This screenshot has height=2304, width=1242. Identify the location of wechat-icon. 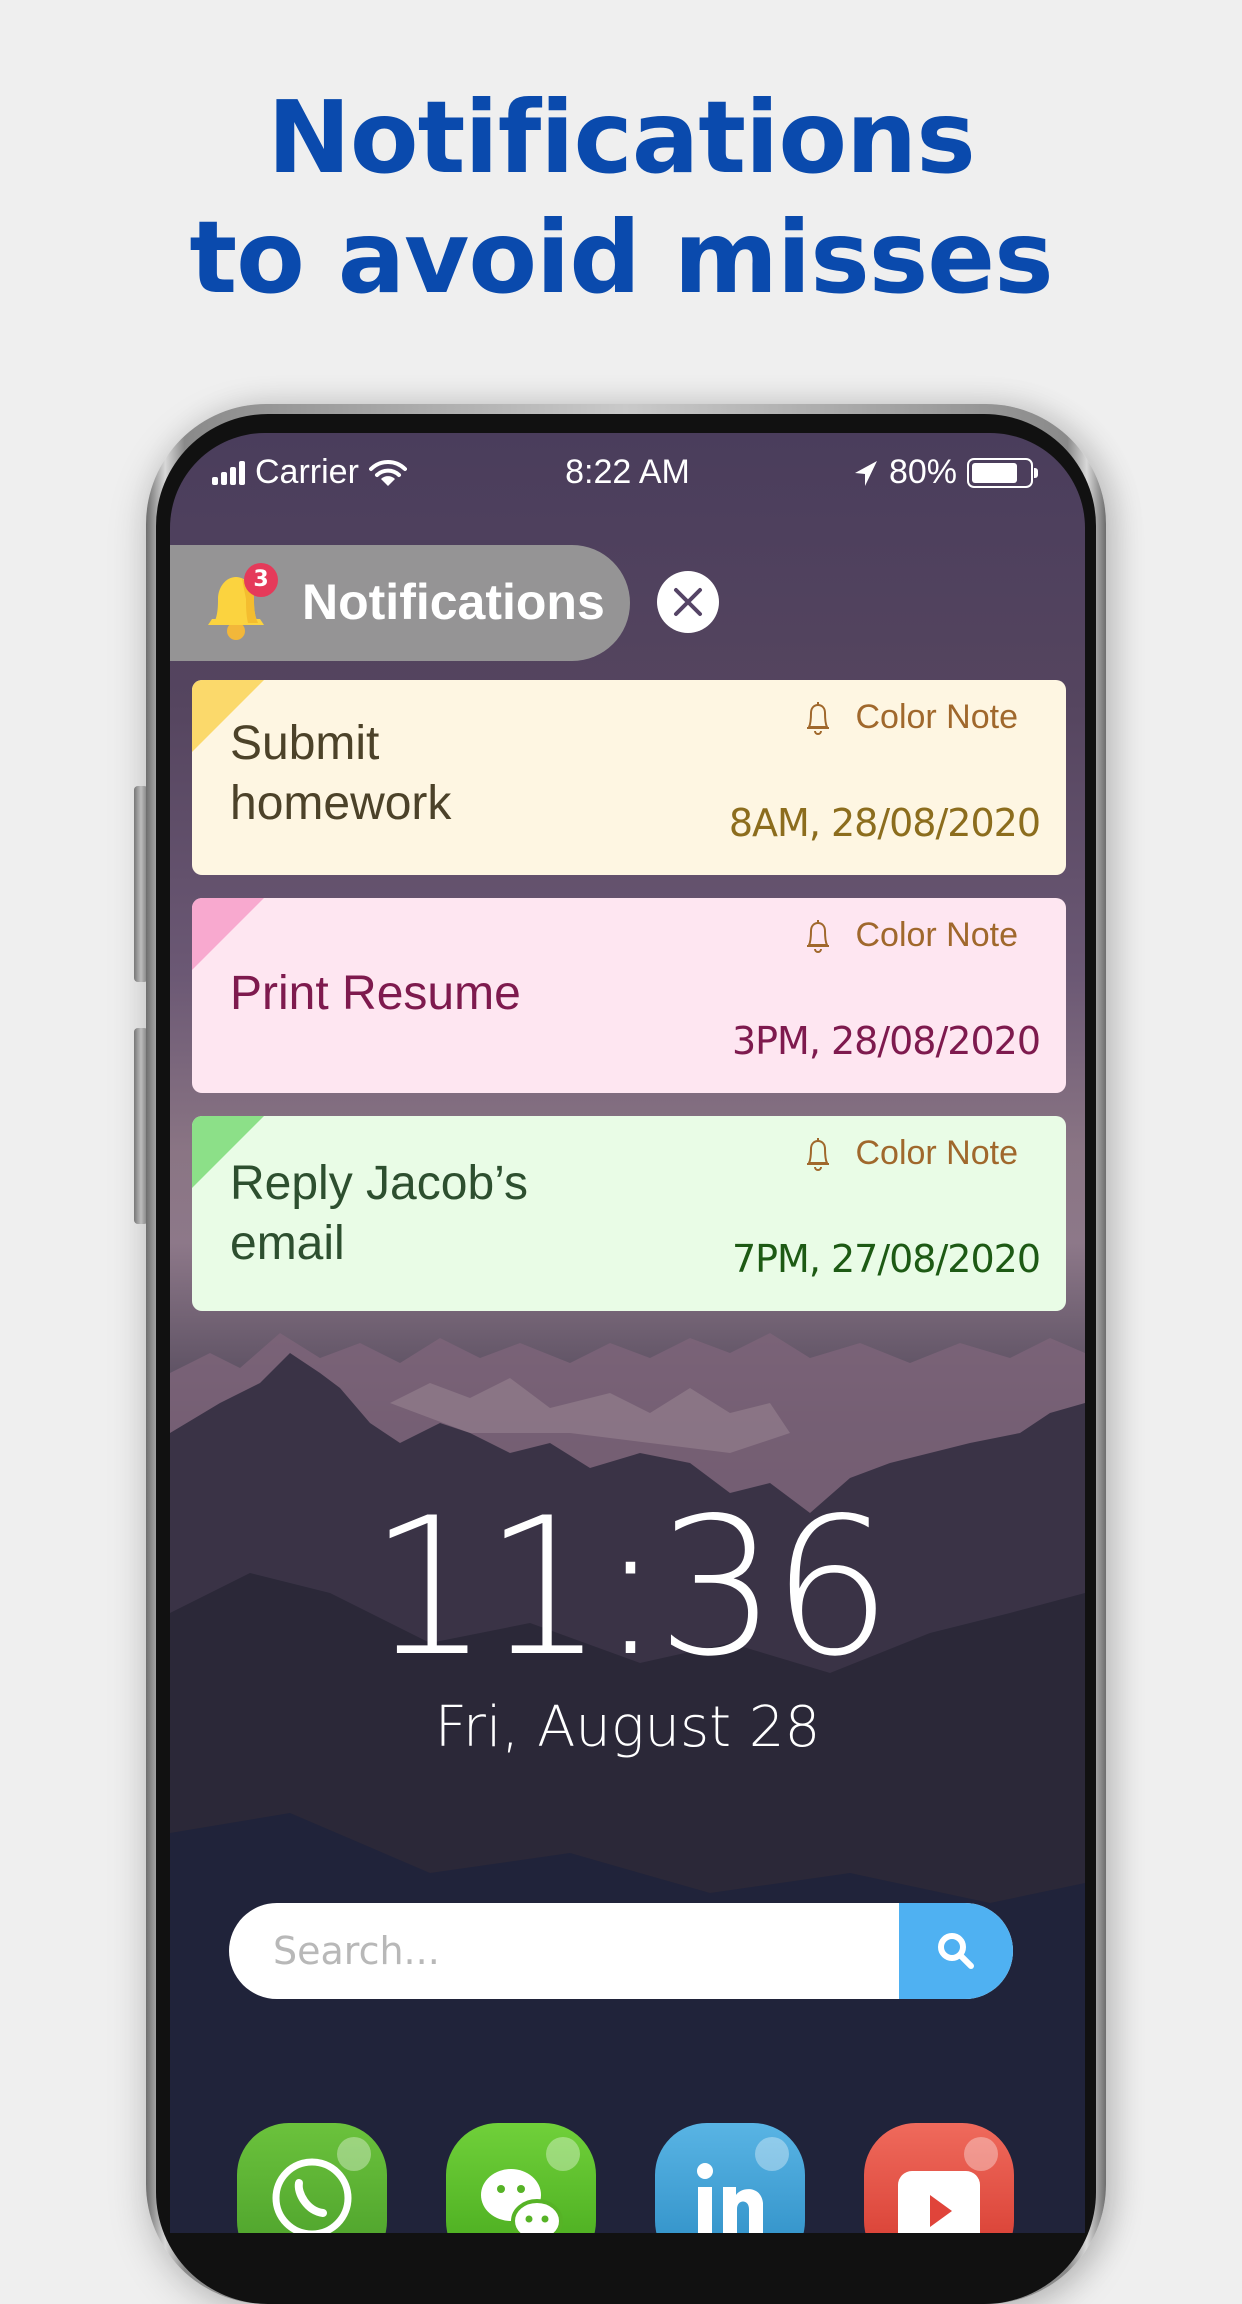
(522, 2201).